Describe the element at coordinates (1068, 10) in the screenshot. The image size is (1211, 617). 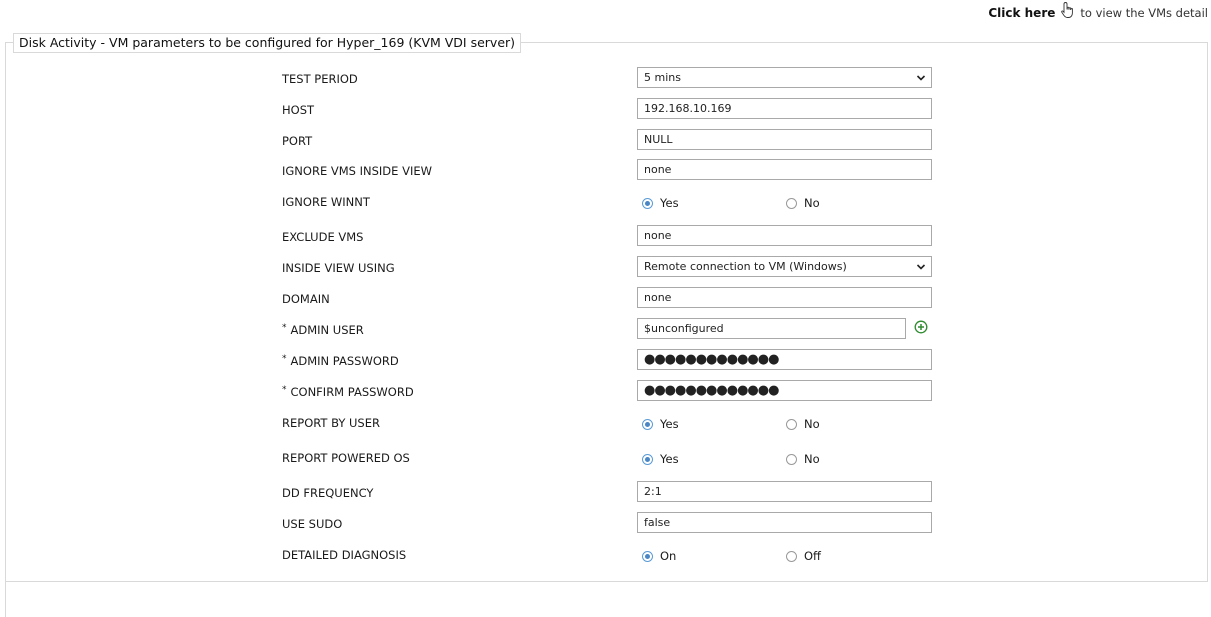
I see `hand-pointer-icon` at that location.